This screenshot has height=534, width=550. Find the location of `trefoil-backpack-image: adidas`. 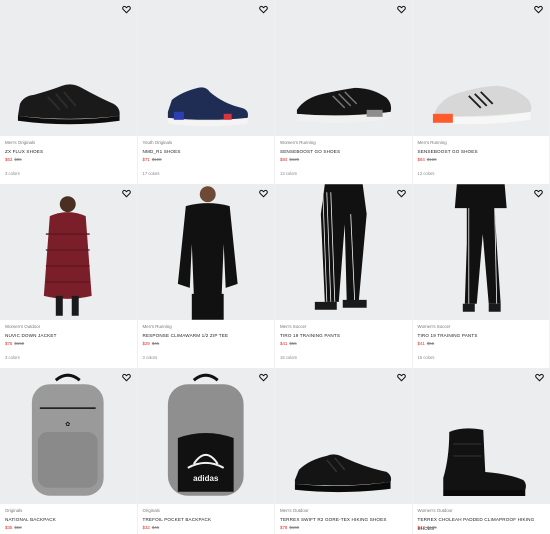

trefoil-backpack-image: adidas is located at coordinates (205, 434).